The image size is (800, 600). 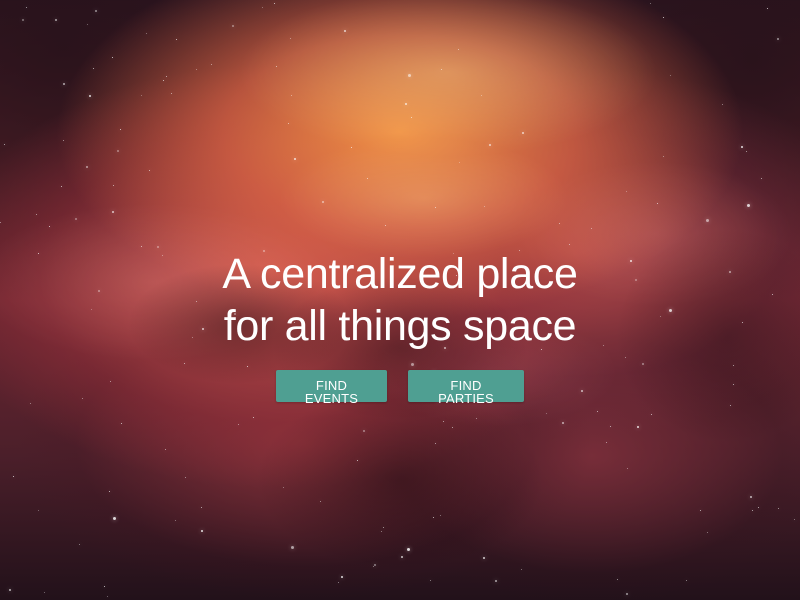 What do you see at coordinates (466, 387) in the screenshot?
I see `find-parties-button: FIND PARTIES` at bounding box center [466, 387].